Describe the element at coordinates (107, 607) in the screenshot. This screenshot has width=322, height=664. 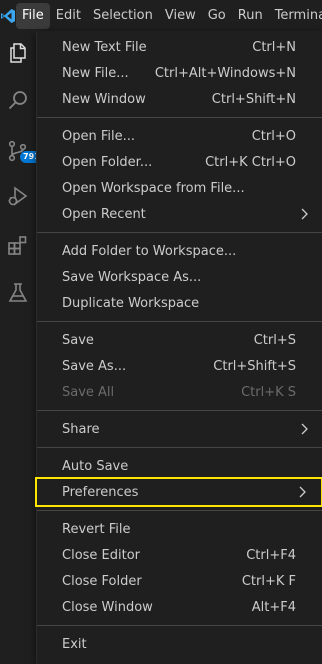
I see `menu-item-label: Close Window` at that location.